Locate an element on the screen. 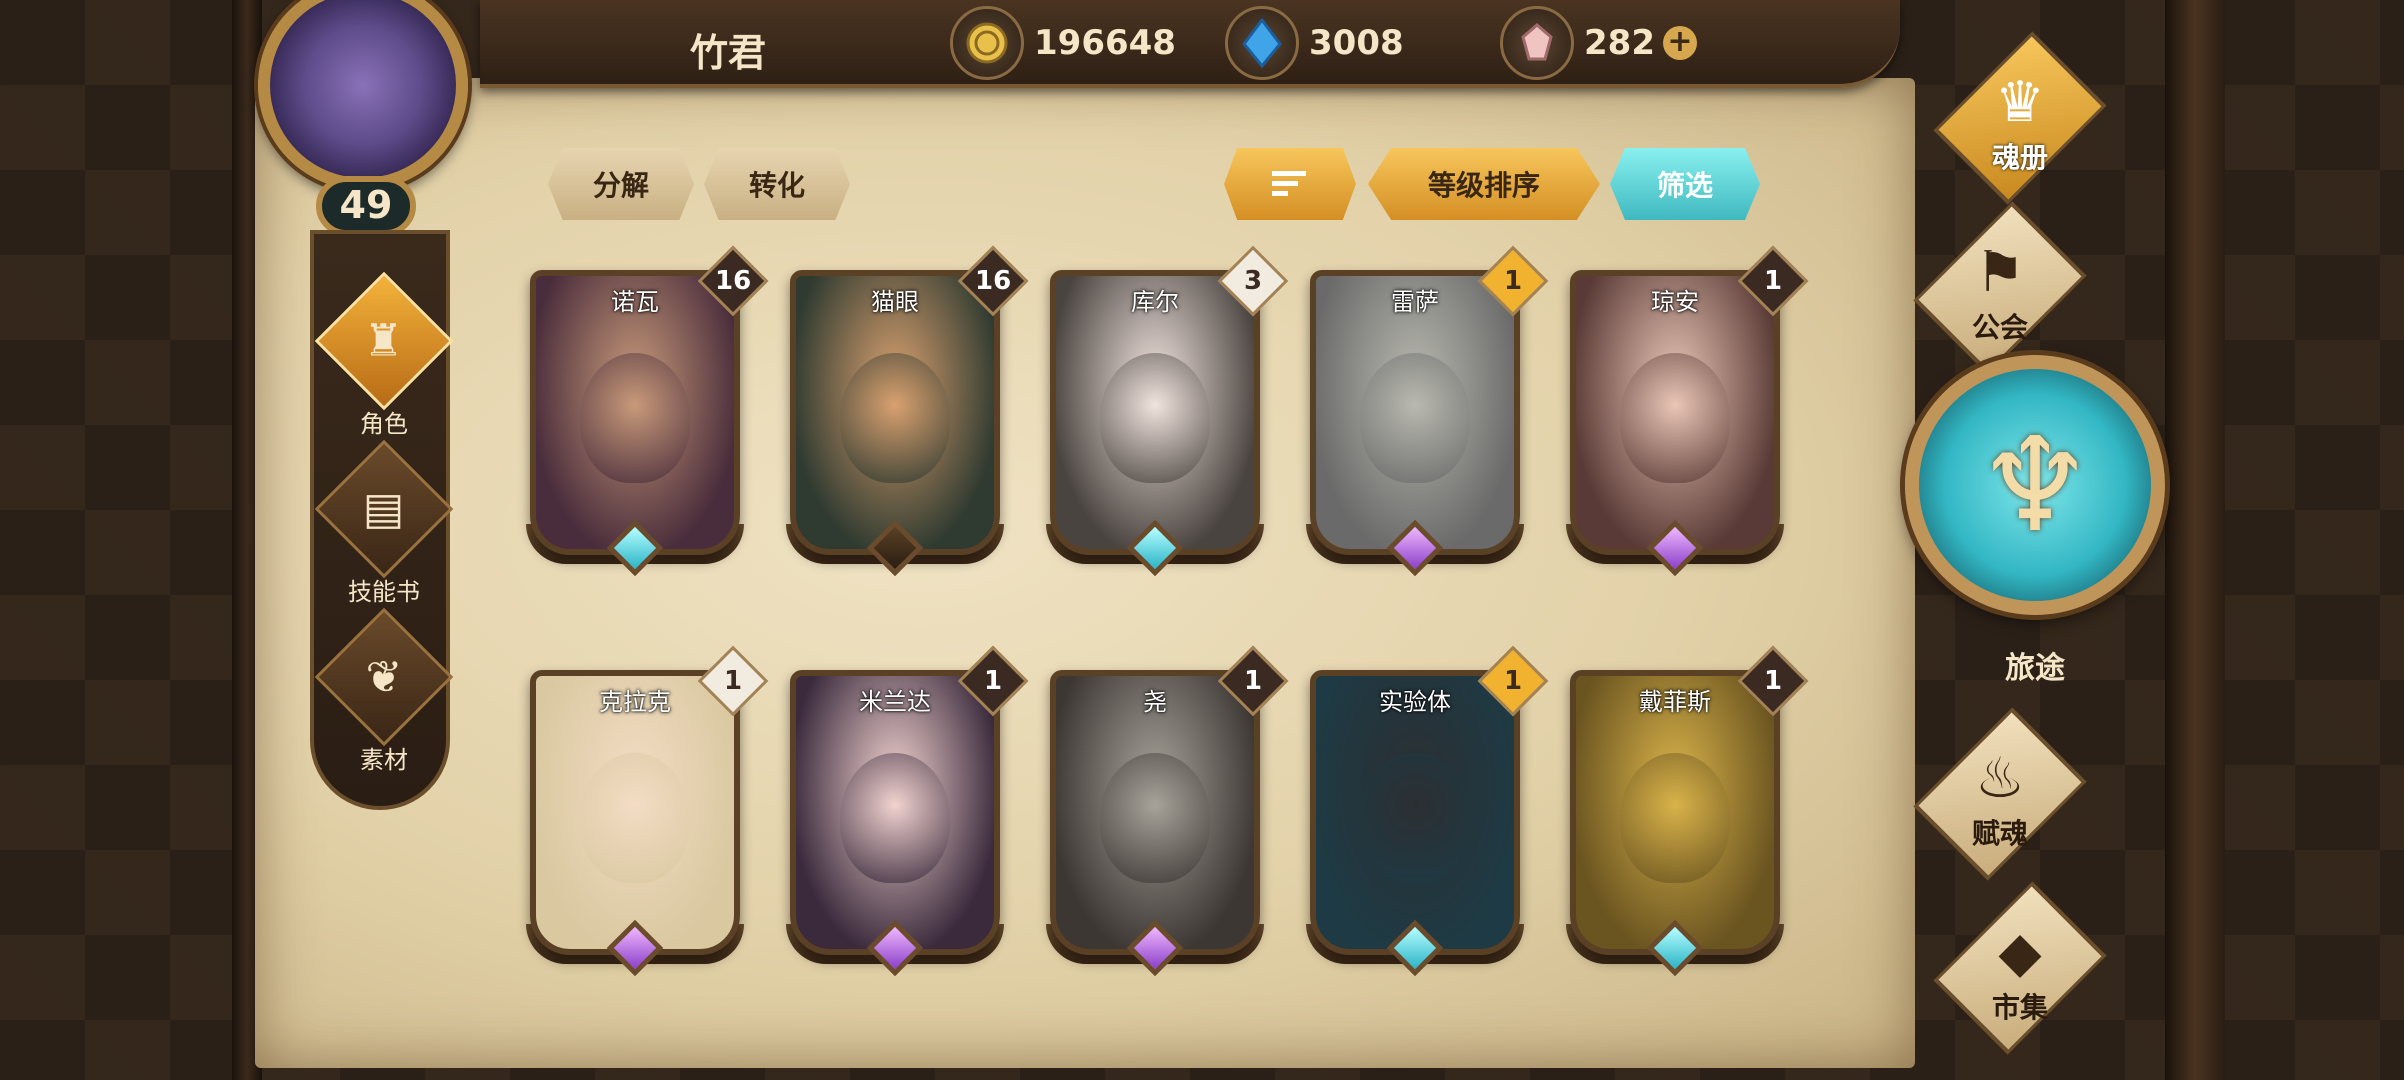  card-portrait: 雷萨 is located at coordinates (1415, 412).